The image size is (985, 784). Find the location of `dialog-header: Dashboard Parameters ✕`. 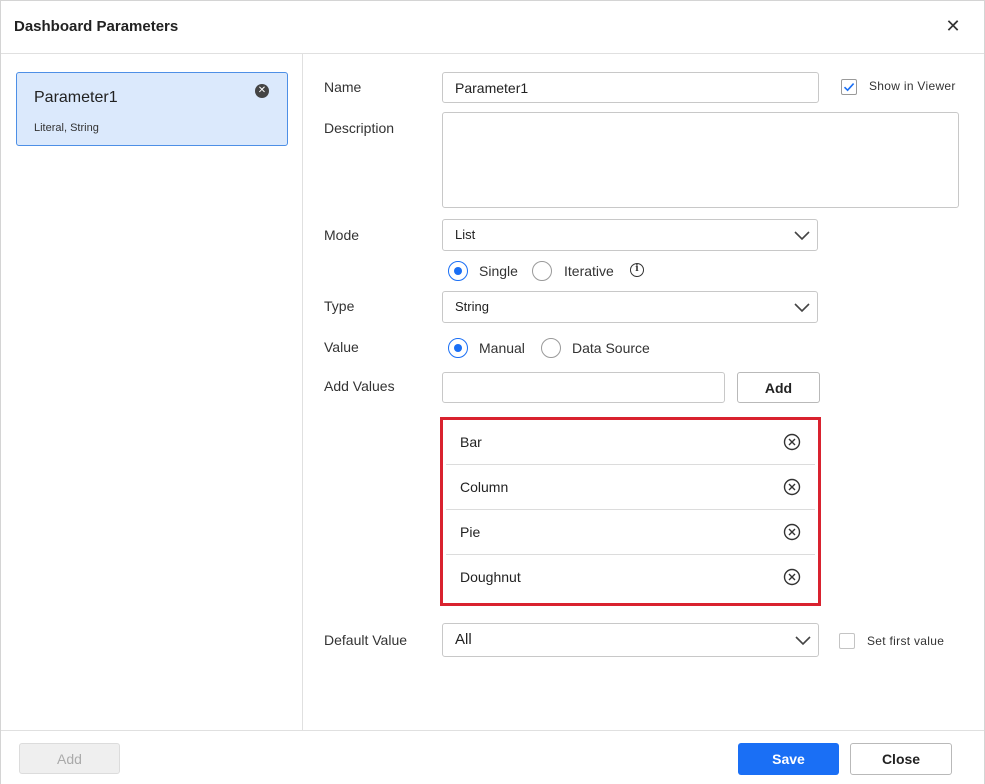

dialog-header: Dashboard Parameters ✕ is located at coordinates (492, 27).